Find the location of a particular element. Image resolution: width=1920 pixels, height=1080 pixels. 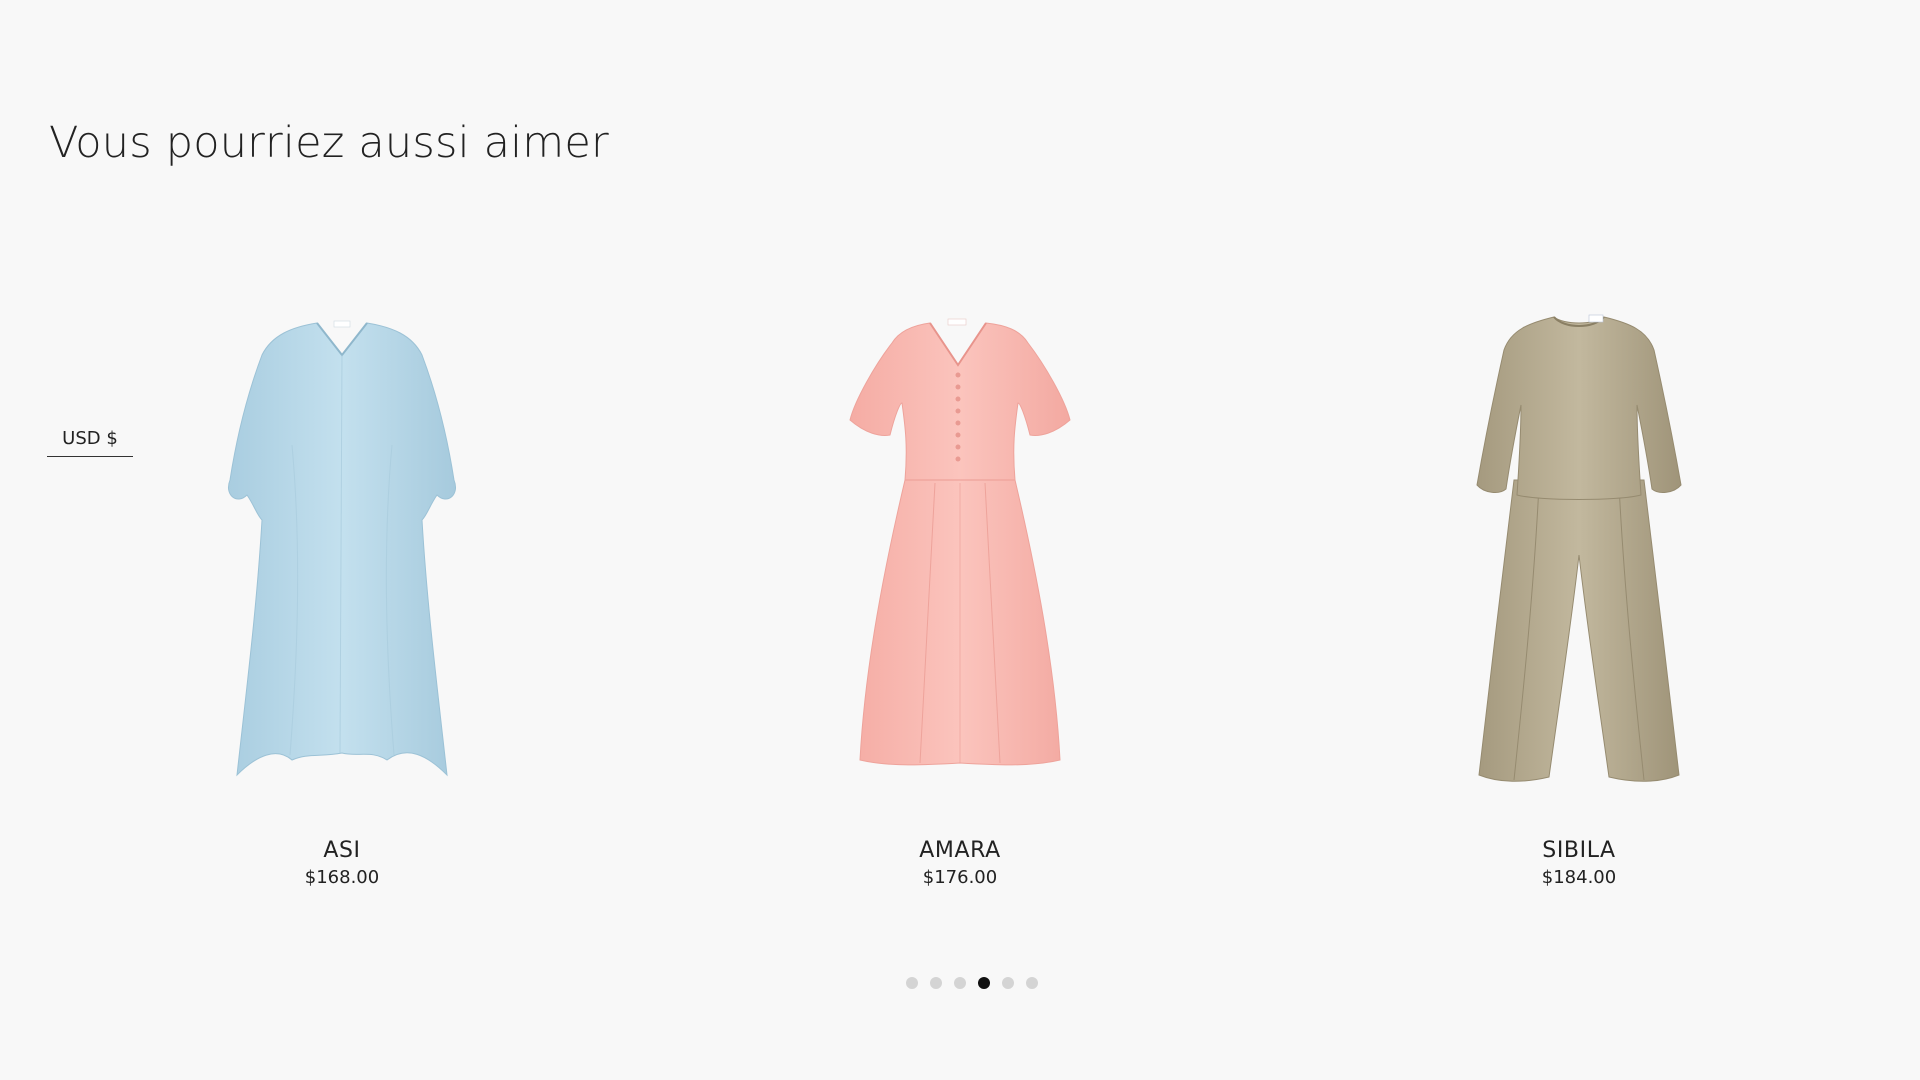

kaftan-dress-illustration is located at coordinates (342, 548).